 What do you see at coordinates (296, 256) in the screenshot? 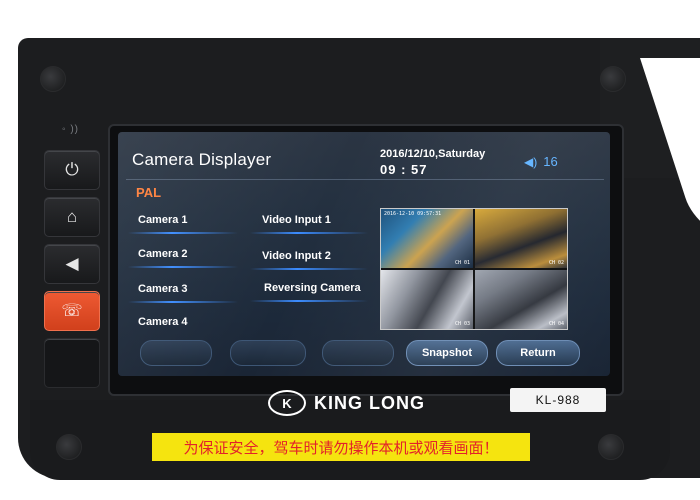
I see `video-input-2-button: Video Input 2` at bounding box center [296, 256].